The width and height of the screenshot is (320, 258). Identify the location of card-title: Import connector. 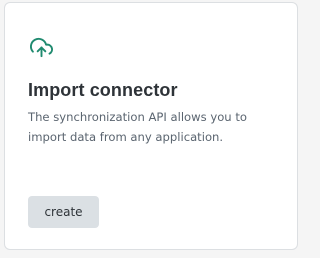
(103, 90).